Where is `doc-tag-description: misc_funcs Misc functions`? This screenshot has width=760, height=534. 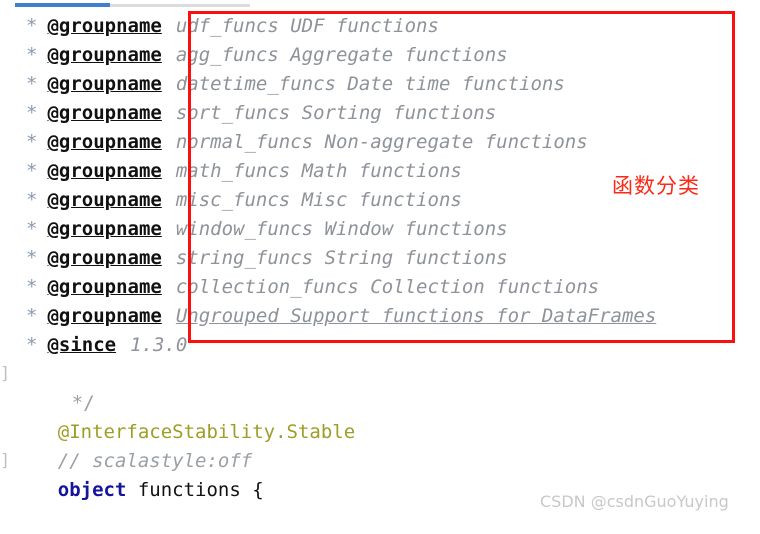
doc-tag-description: misc_funcs Misc functions is located at coordinates (318, 200).